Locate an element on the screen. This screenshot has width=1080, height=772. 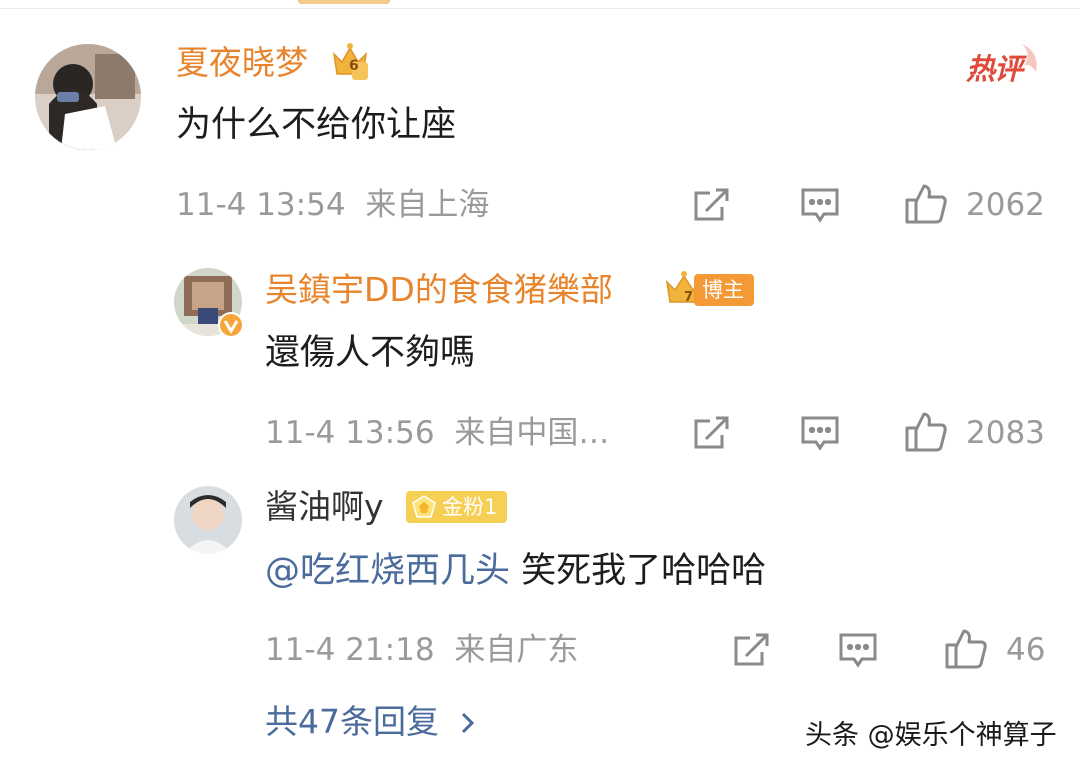
level-number: 6 is located at coordinates (354, 66).